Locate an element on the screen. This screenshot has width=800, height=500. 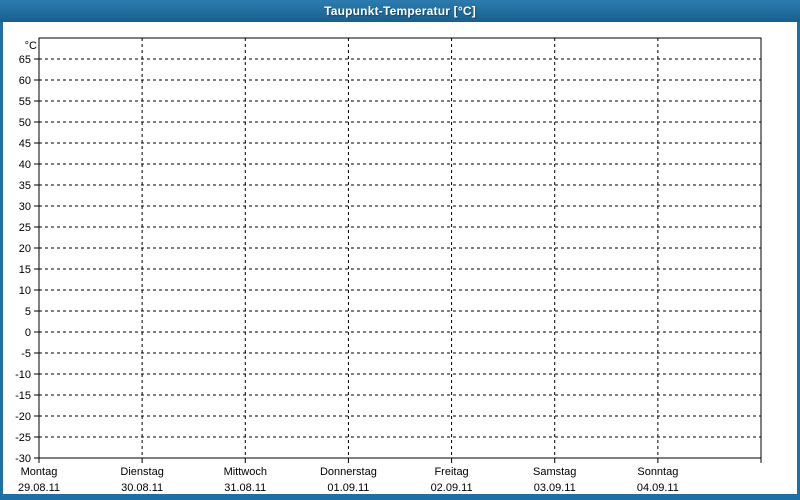
x-date-label: 02.09.11 is located at coordinates (452, 488).